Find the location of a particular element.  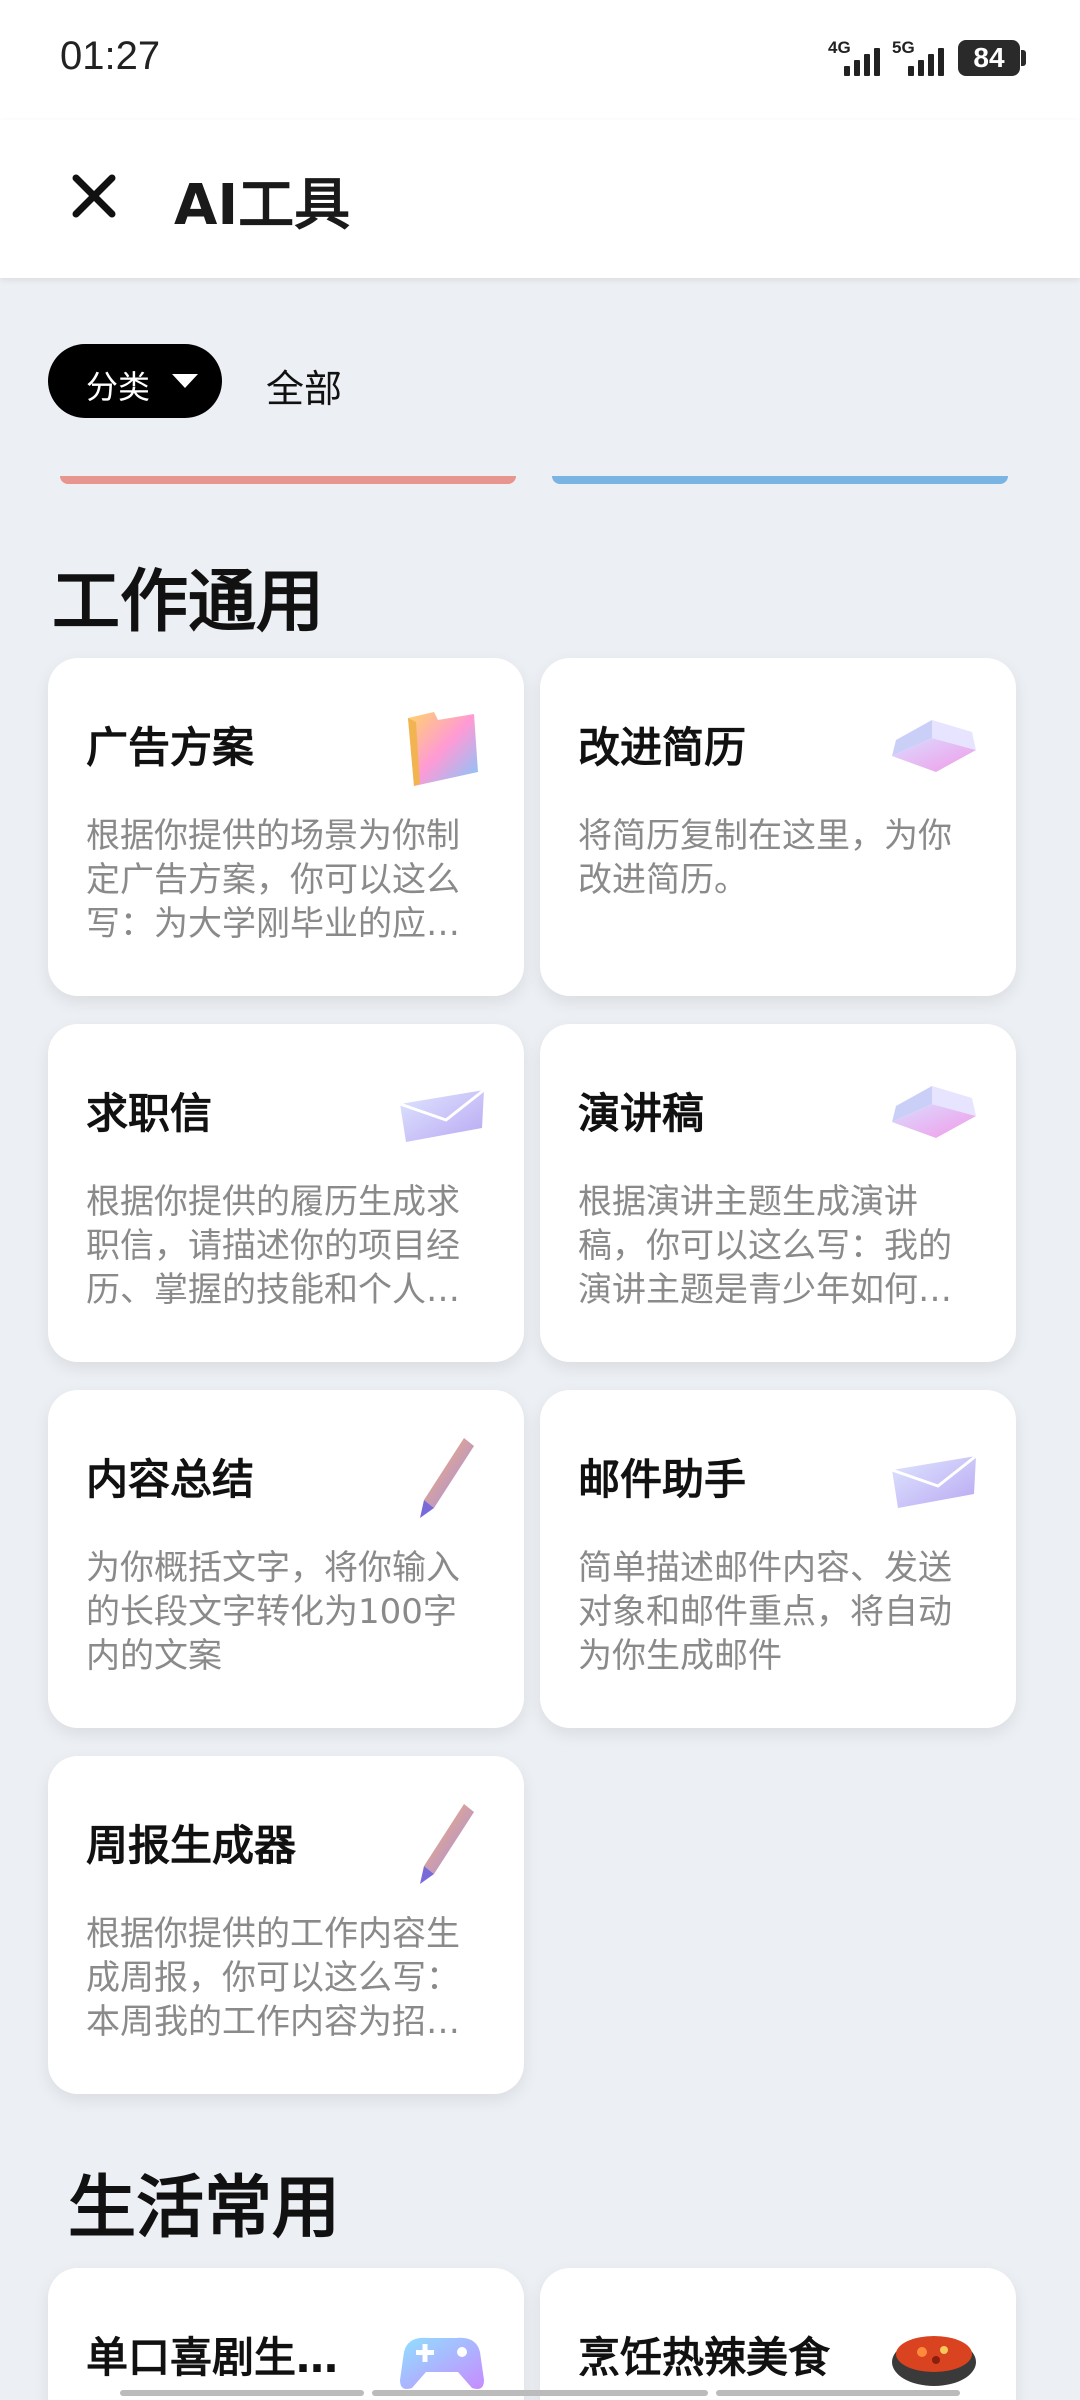

section-title-life: 生活常用 is located at coordinates (204, 2208).